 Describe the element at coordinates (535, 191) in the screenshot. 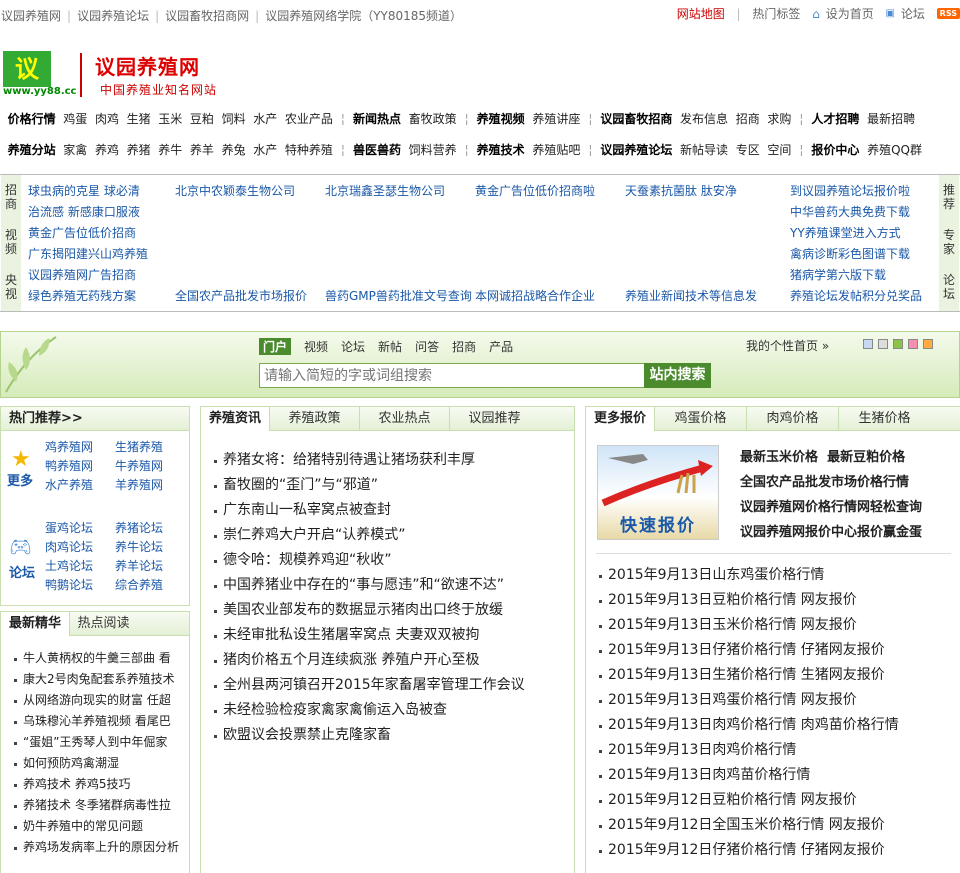

I see `ad-link: 黄金广告位低价招商啦` at that location.